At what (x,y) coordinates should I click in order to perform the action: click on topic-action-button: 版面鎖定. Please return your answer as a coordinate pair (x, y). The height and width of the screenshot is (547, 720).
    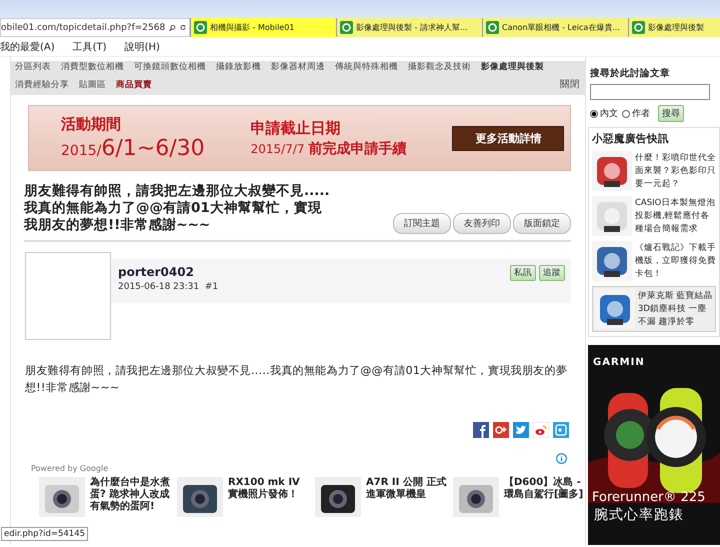
    Looking at the image, I should click on (542, 223).